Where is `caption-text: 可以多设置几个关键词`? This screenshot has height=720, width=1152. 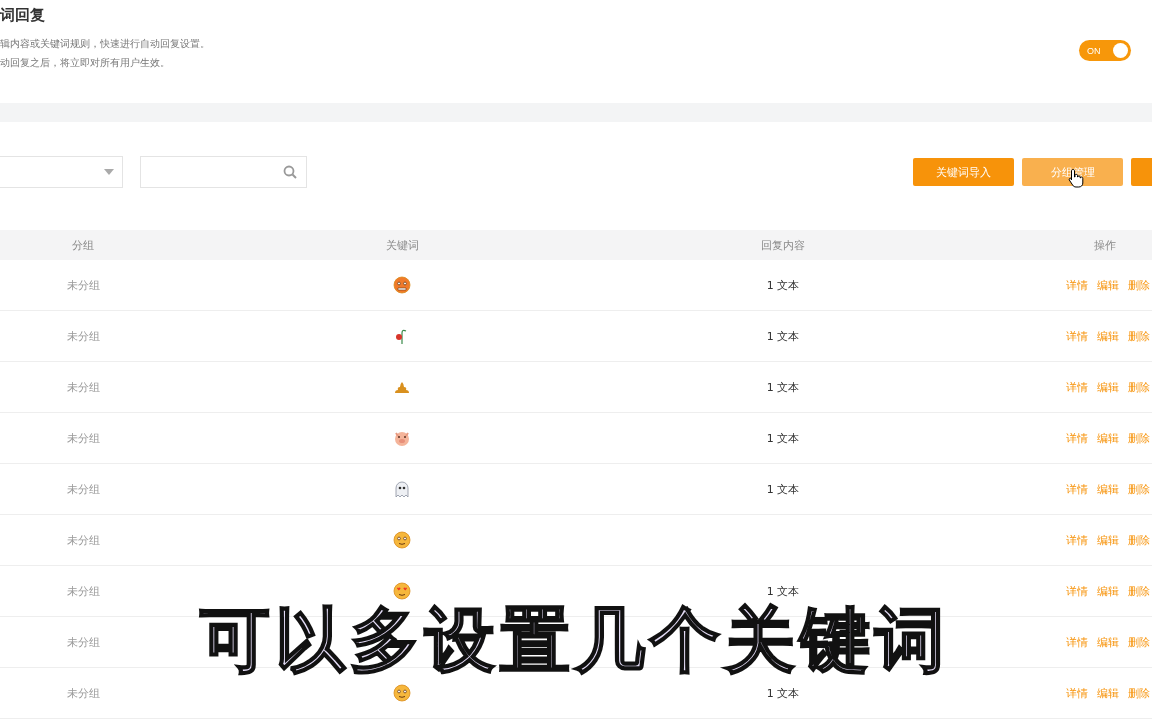 caption-text: 可以多设置几个关键词 is located at coordinates (575, 640).